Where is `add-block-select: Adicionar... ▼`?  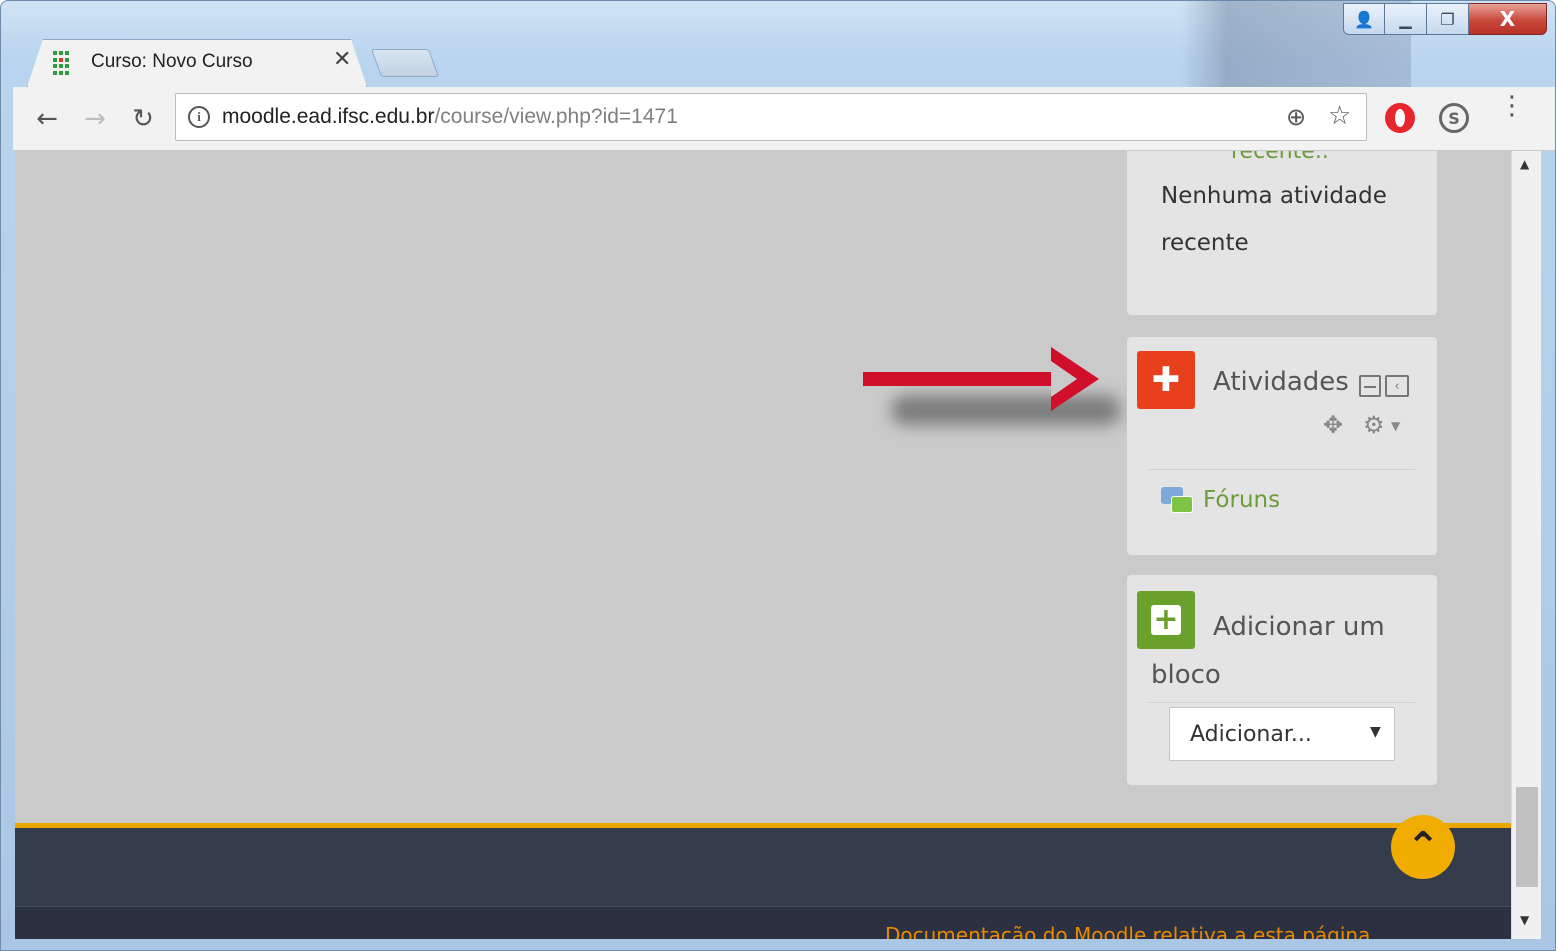 add-block-select: Adicionar... ▼ is located at coordinates (1282, 734).